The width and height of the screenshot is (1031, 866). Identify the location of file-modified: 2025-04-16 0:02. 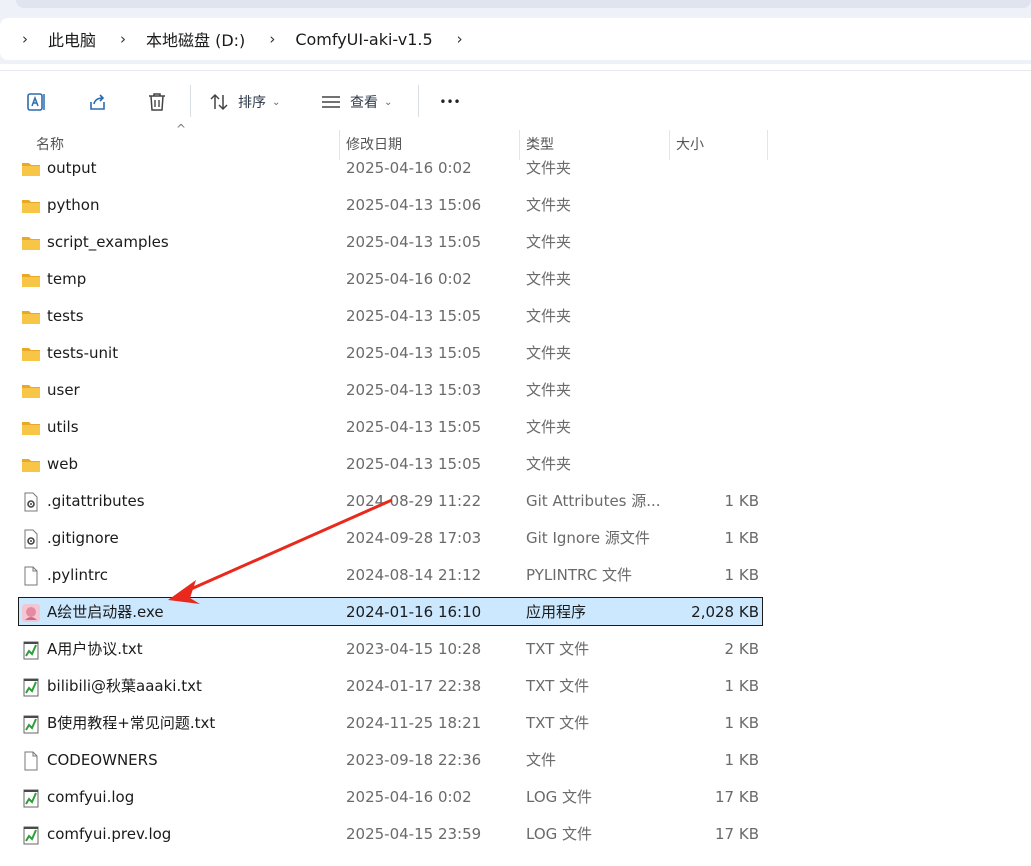
(409, 168).